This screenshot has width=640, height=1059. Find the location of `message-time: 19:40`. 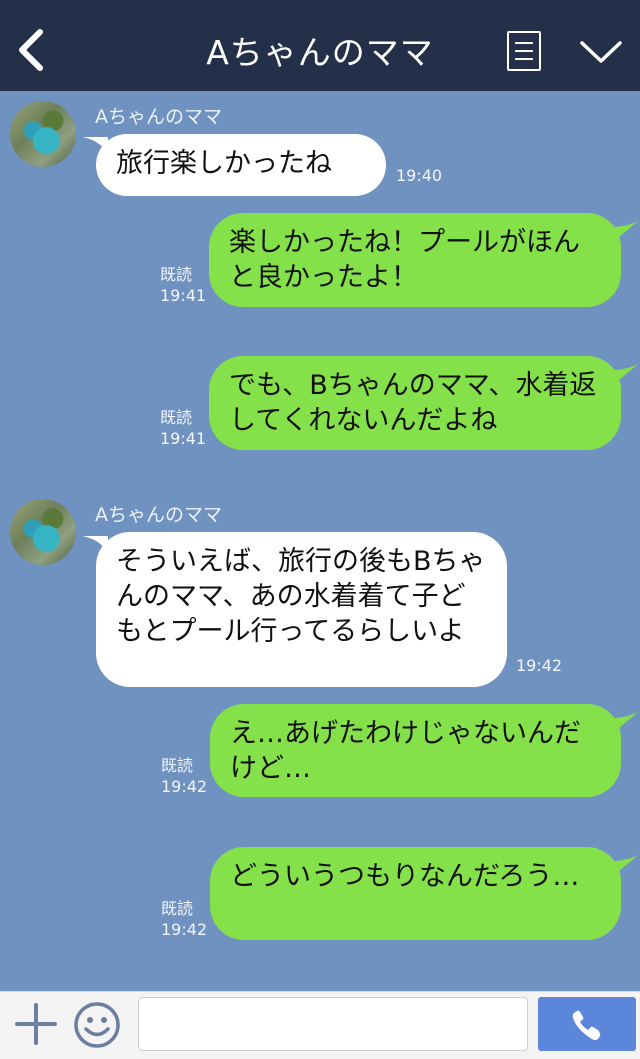

message-time: 19:40 is located at coordinates (419, 175).